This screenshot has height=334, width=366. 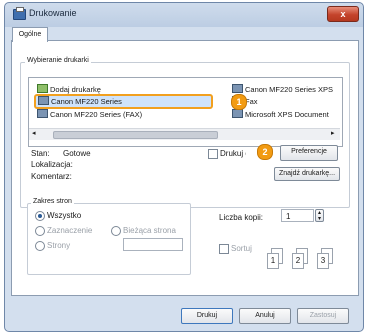 I want to click on print-to-file-checkbox, so click(x=213, y=154).